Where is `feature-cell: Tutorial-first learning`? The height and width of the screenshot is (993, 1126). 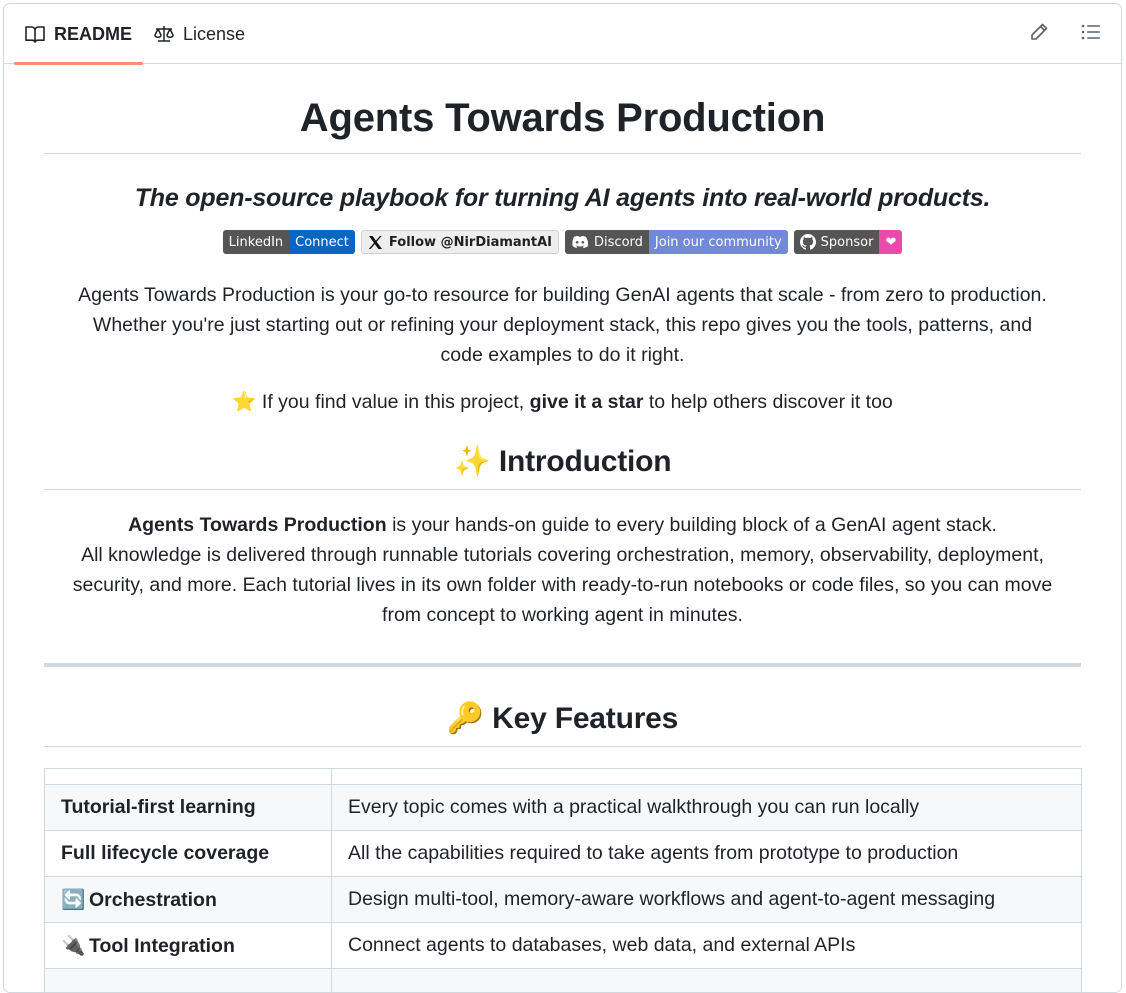 feature-cell: Tutorial-first learning is located at coordinates (188, 808).